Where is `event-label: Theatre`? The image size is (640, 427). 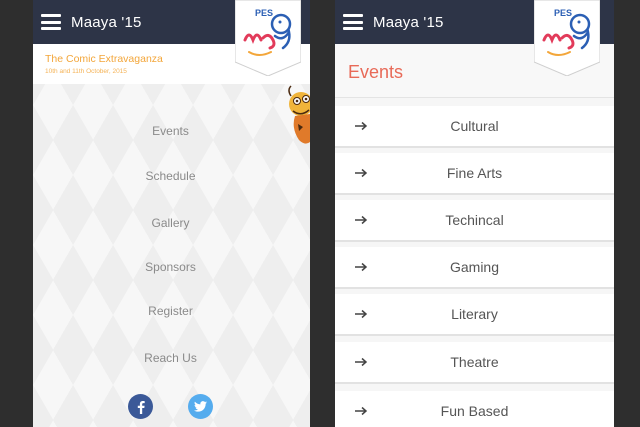 event-label: Theatre is located at coordinates (474, 362).